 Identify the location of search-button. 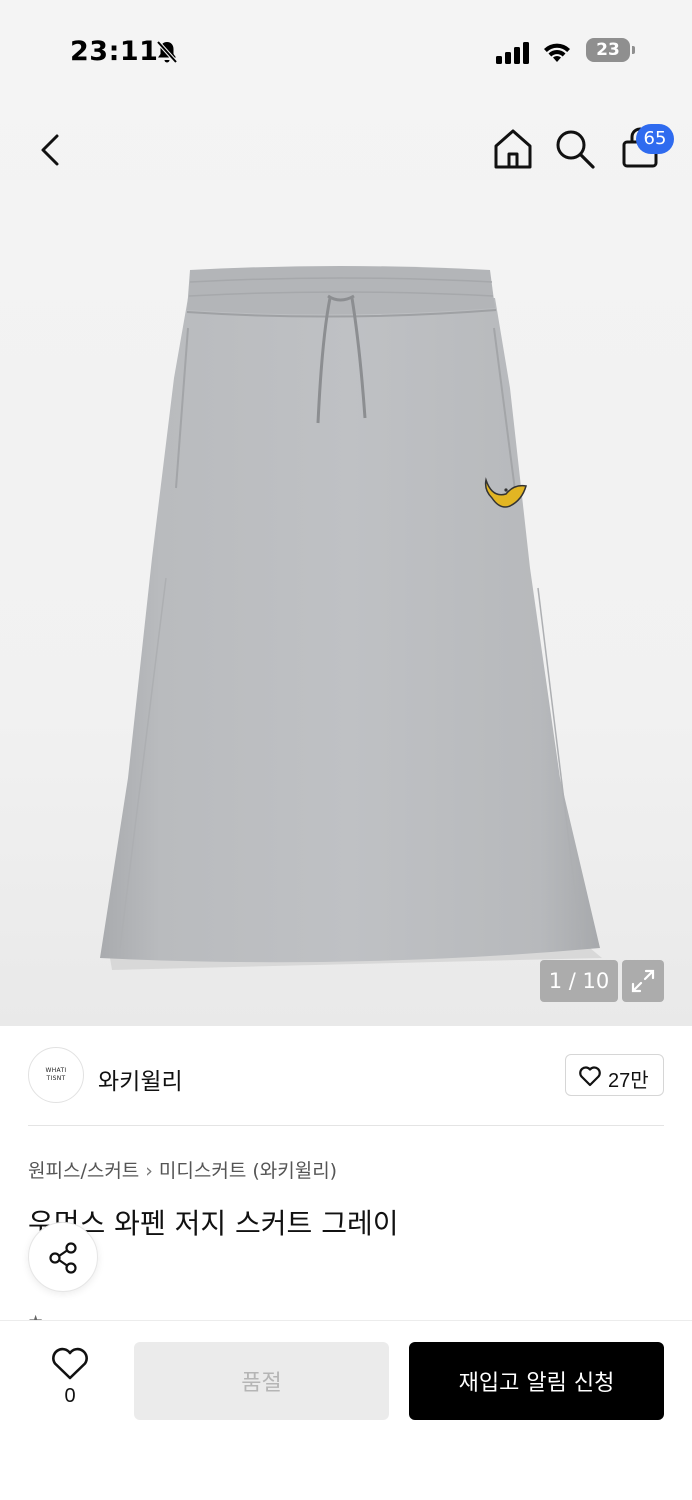
(575, 149).